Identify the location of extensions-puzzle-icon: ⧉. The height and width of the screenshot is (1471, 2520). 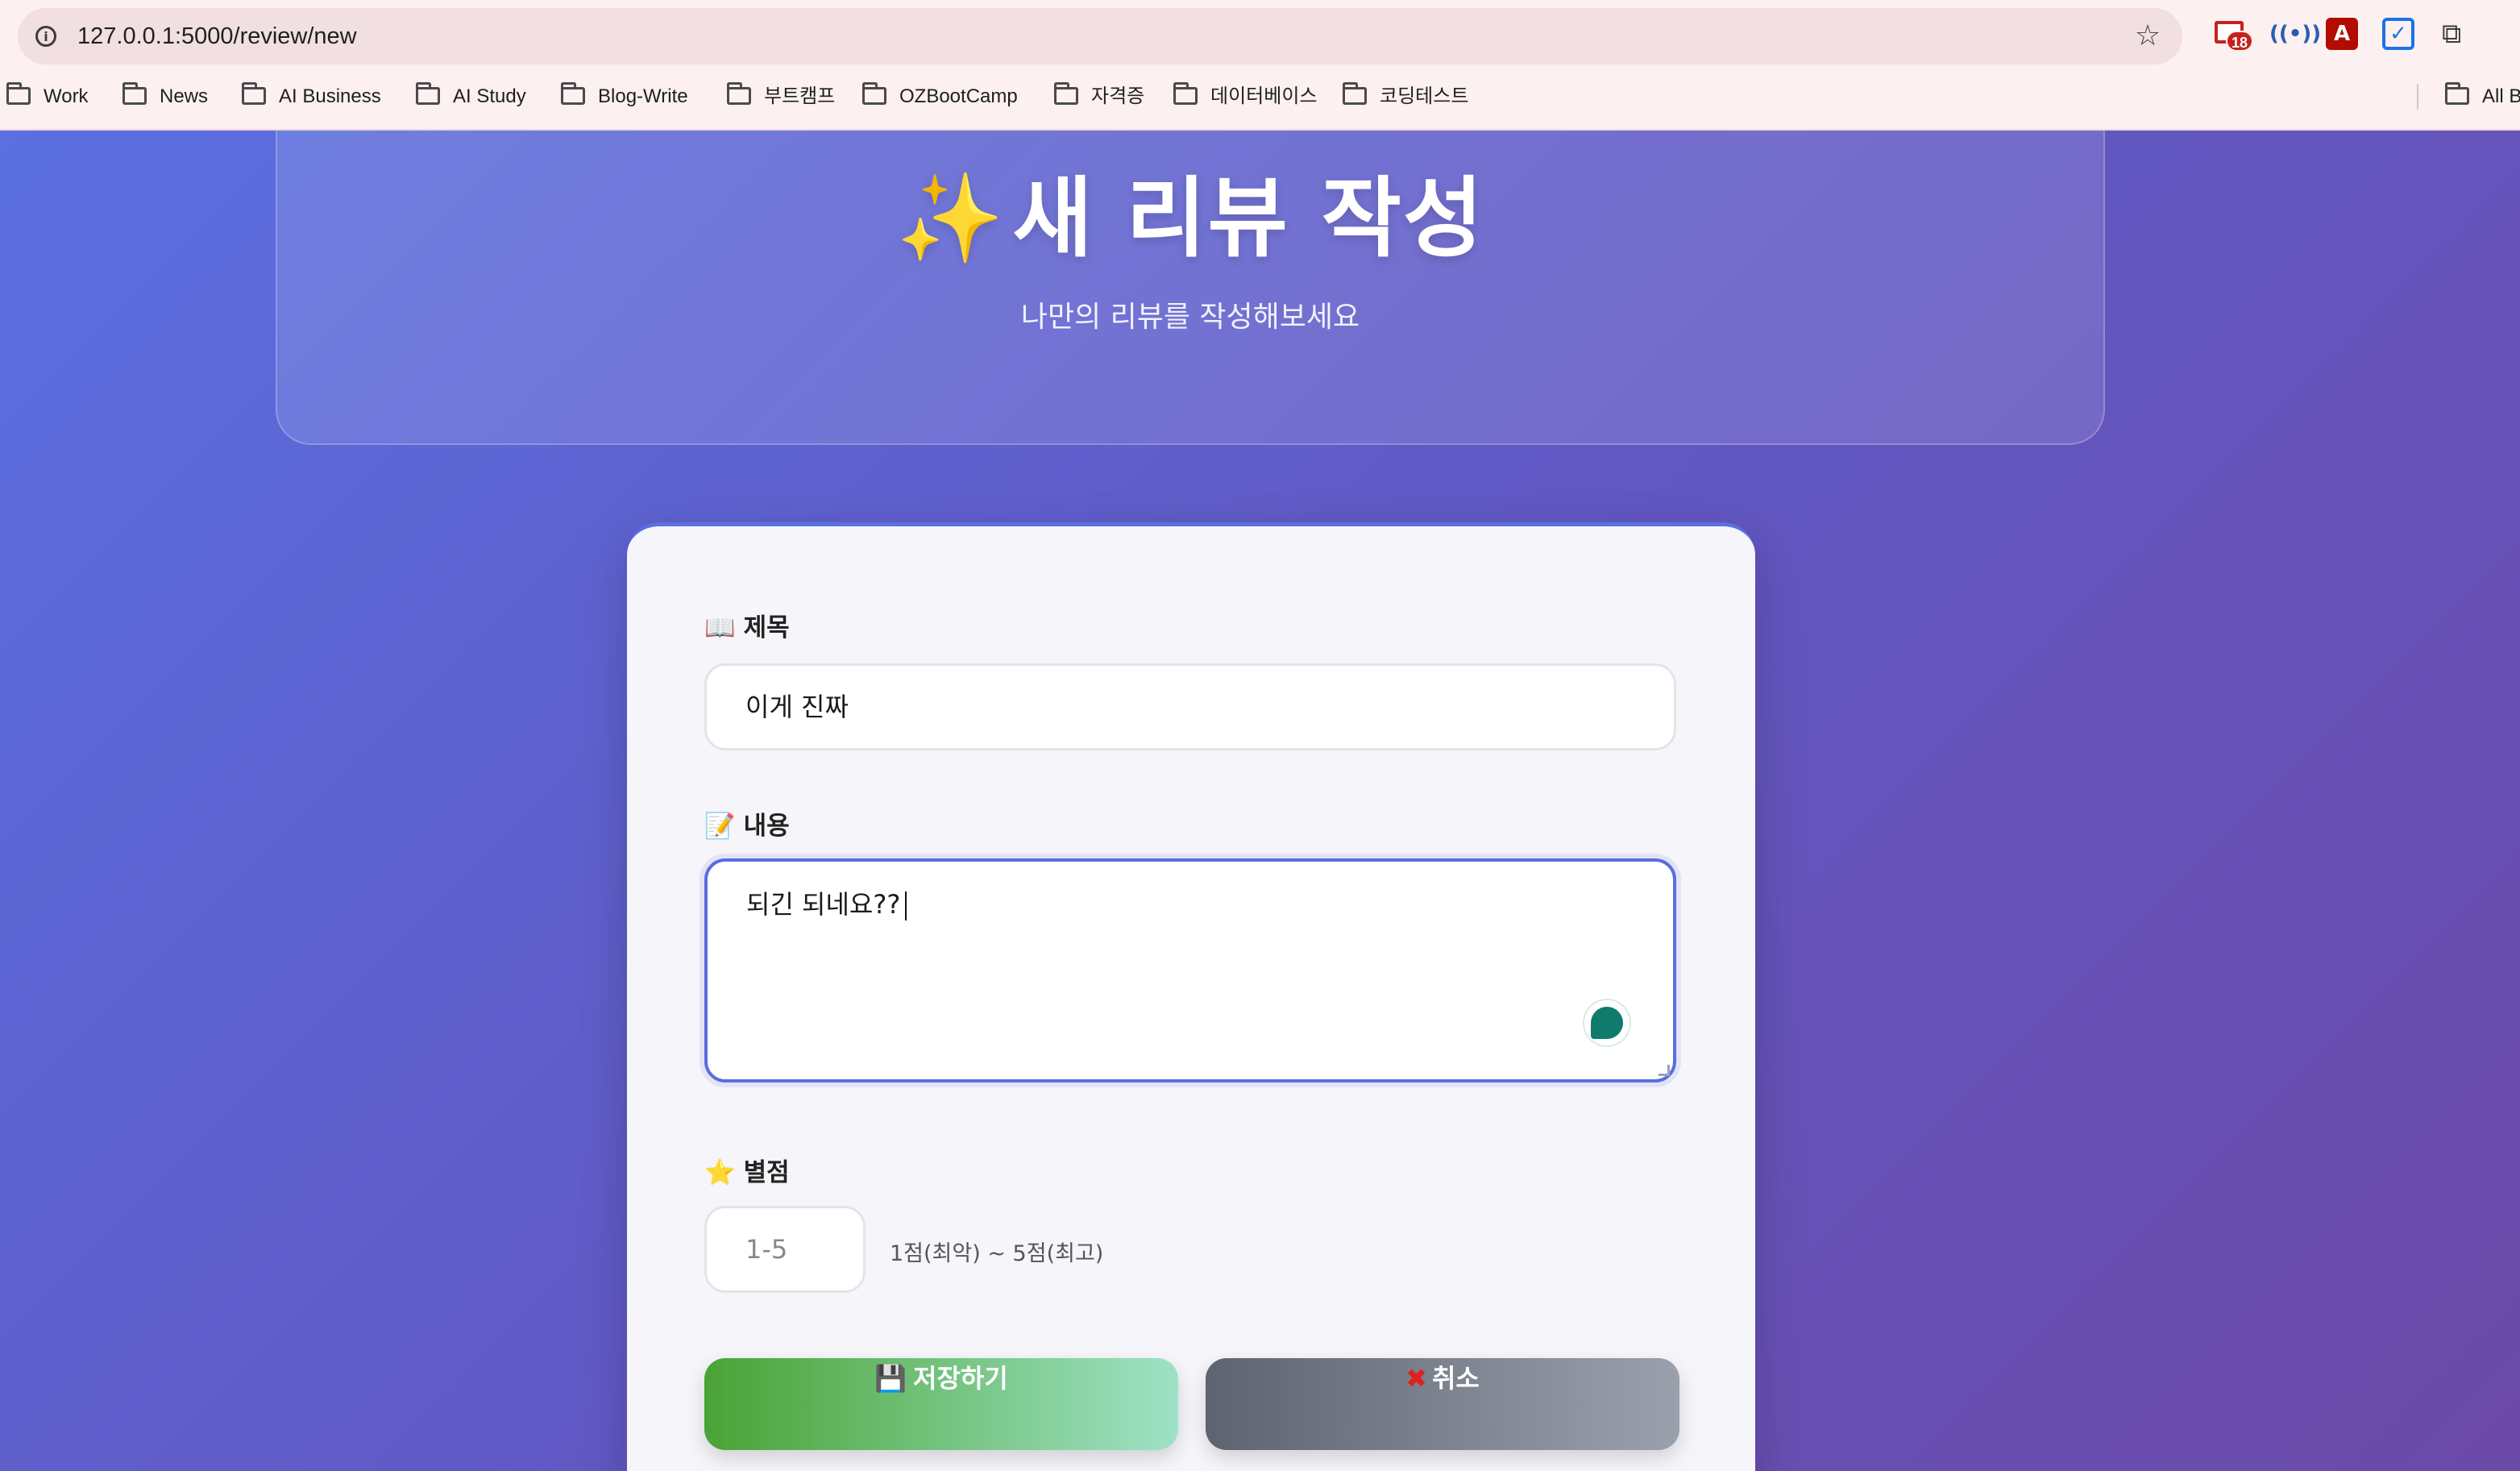
(2458, 34).